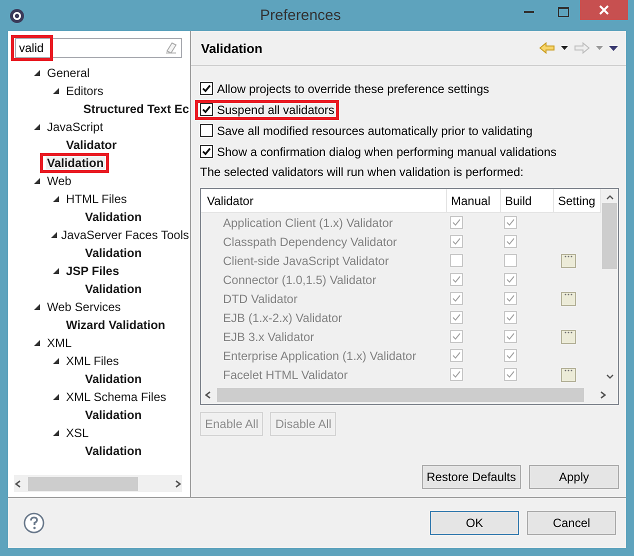 The image size is (634, 556). Describe the element at coordinates (125, 235) in the screenshot. I see `tree-item: JavaServer Faces Tools` at that location.